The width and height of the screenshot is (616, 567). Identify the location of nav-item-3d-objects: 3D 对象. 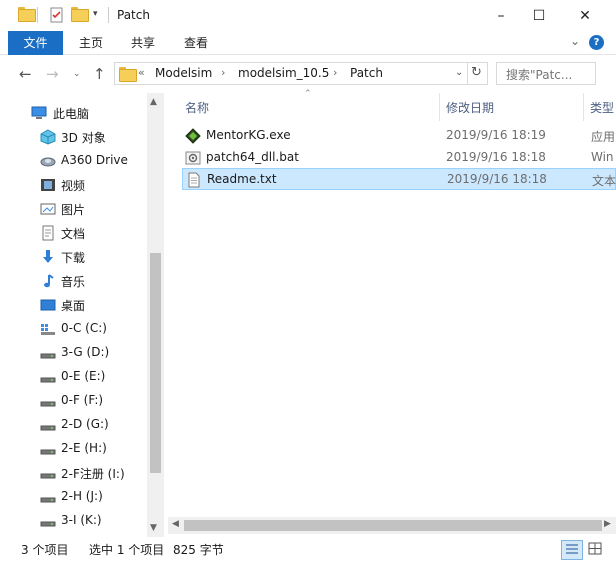
(72, 137).